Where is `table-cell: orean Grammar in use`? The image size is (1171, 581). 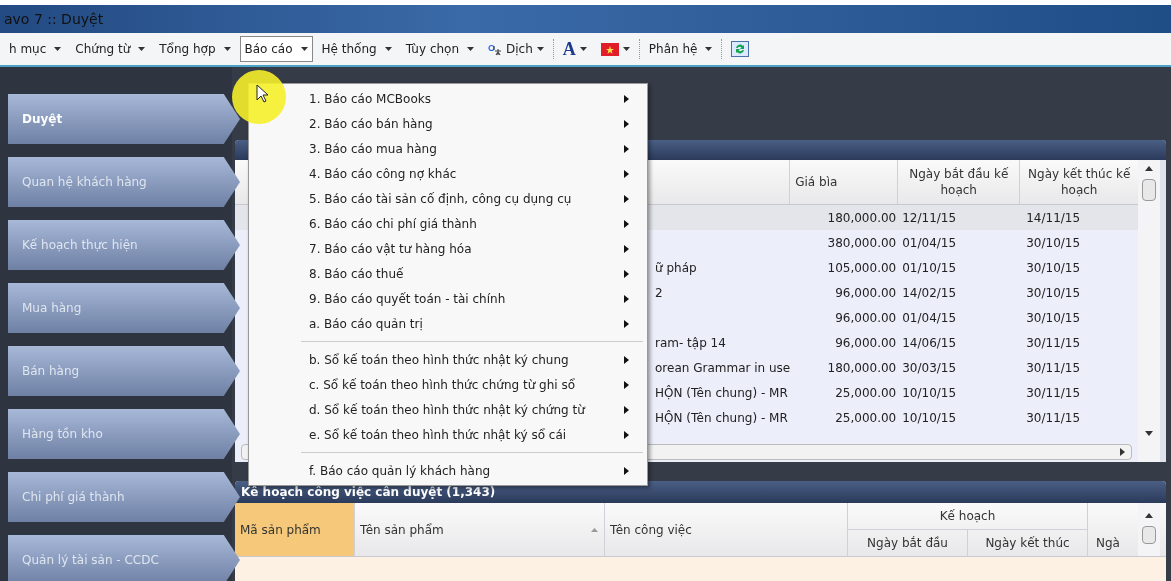 table-cell: orean Grammar in use is located at coordinates (723, 367).